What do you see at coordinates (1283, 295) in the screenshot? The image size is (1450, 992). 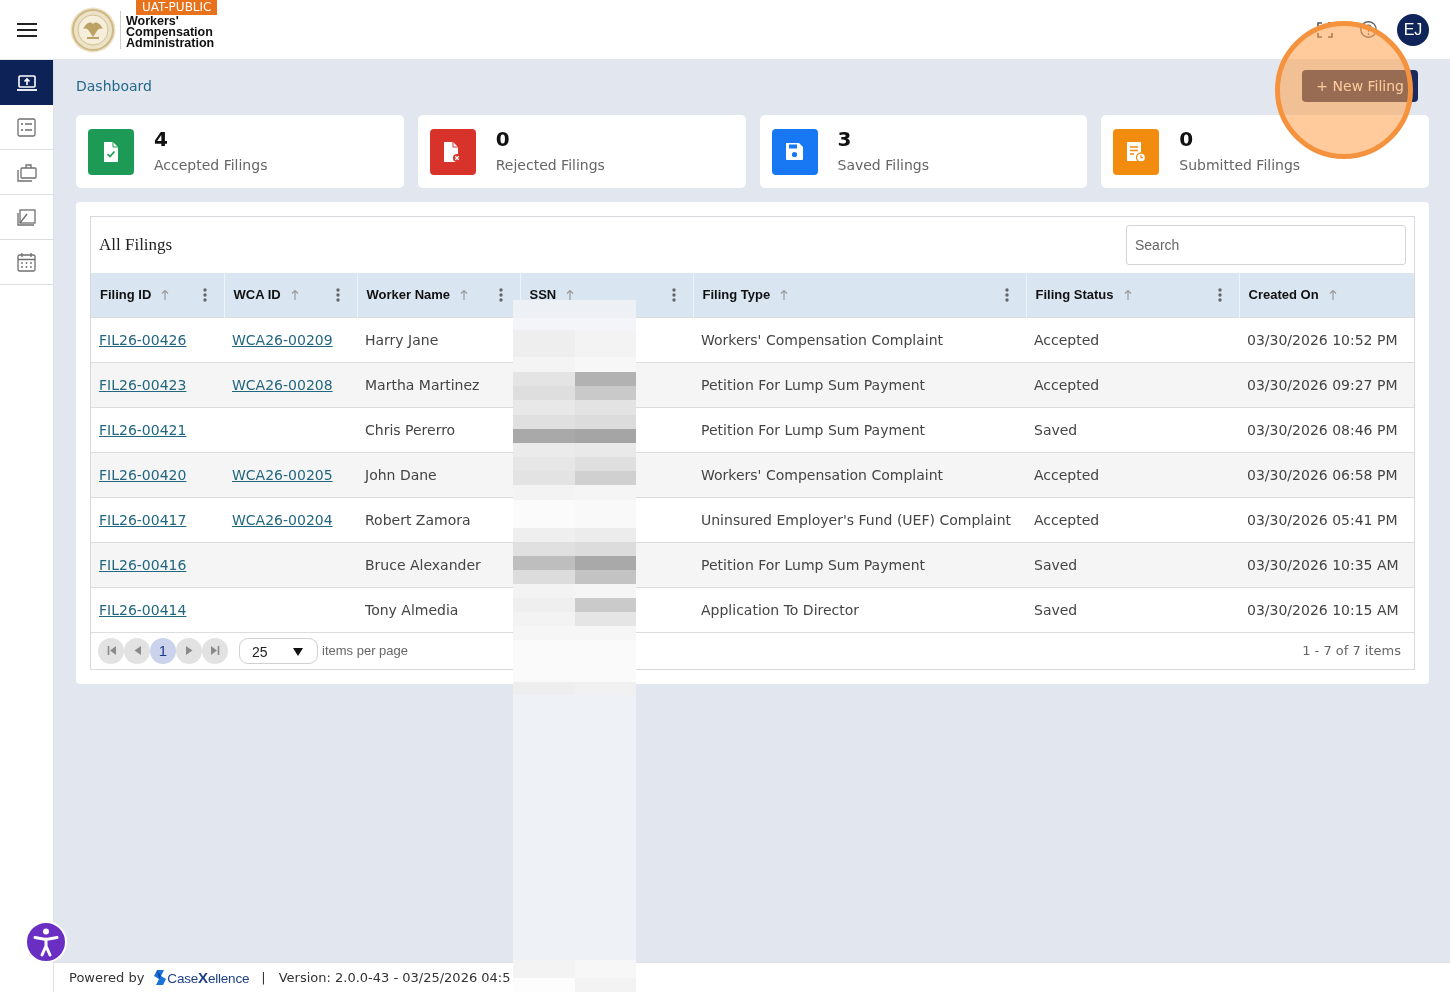 I see `column-heading: Created On` at bounding box center [1283, 295].